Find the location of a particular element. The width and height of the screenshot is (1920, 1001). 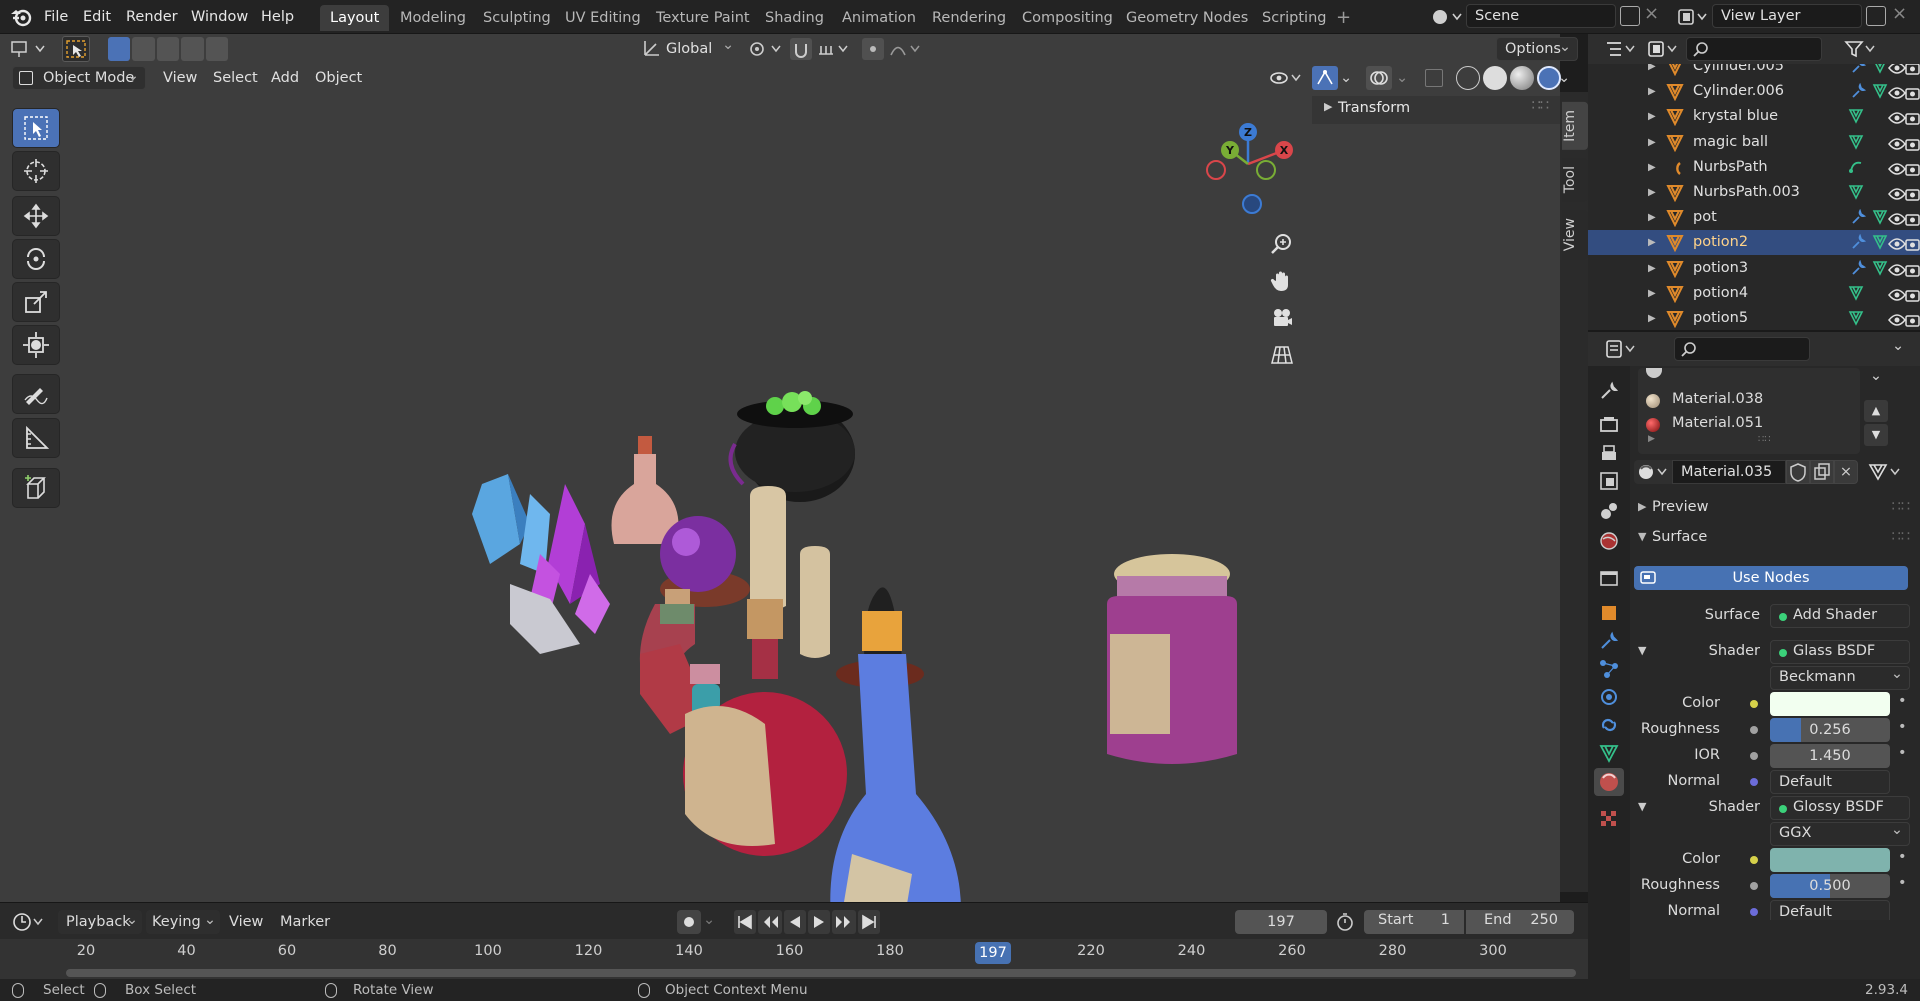

purple-crystal-object is located at coordinates (560, 569).